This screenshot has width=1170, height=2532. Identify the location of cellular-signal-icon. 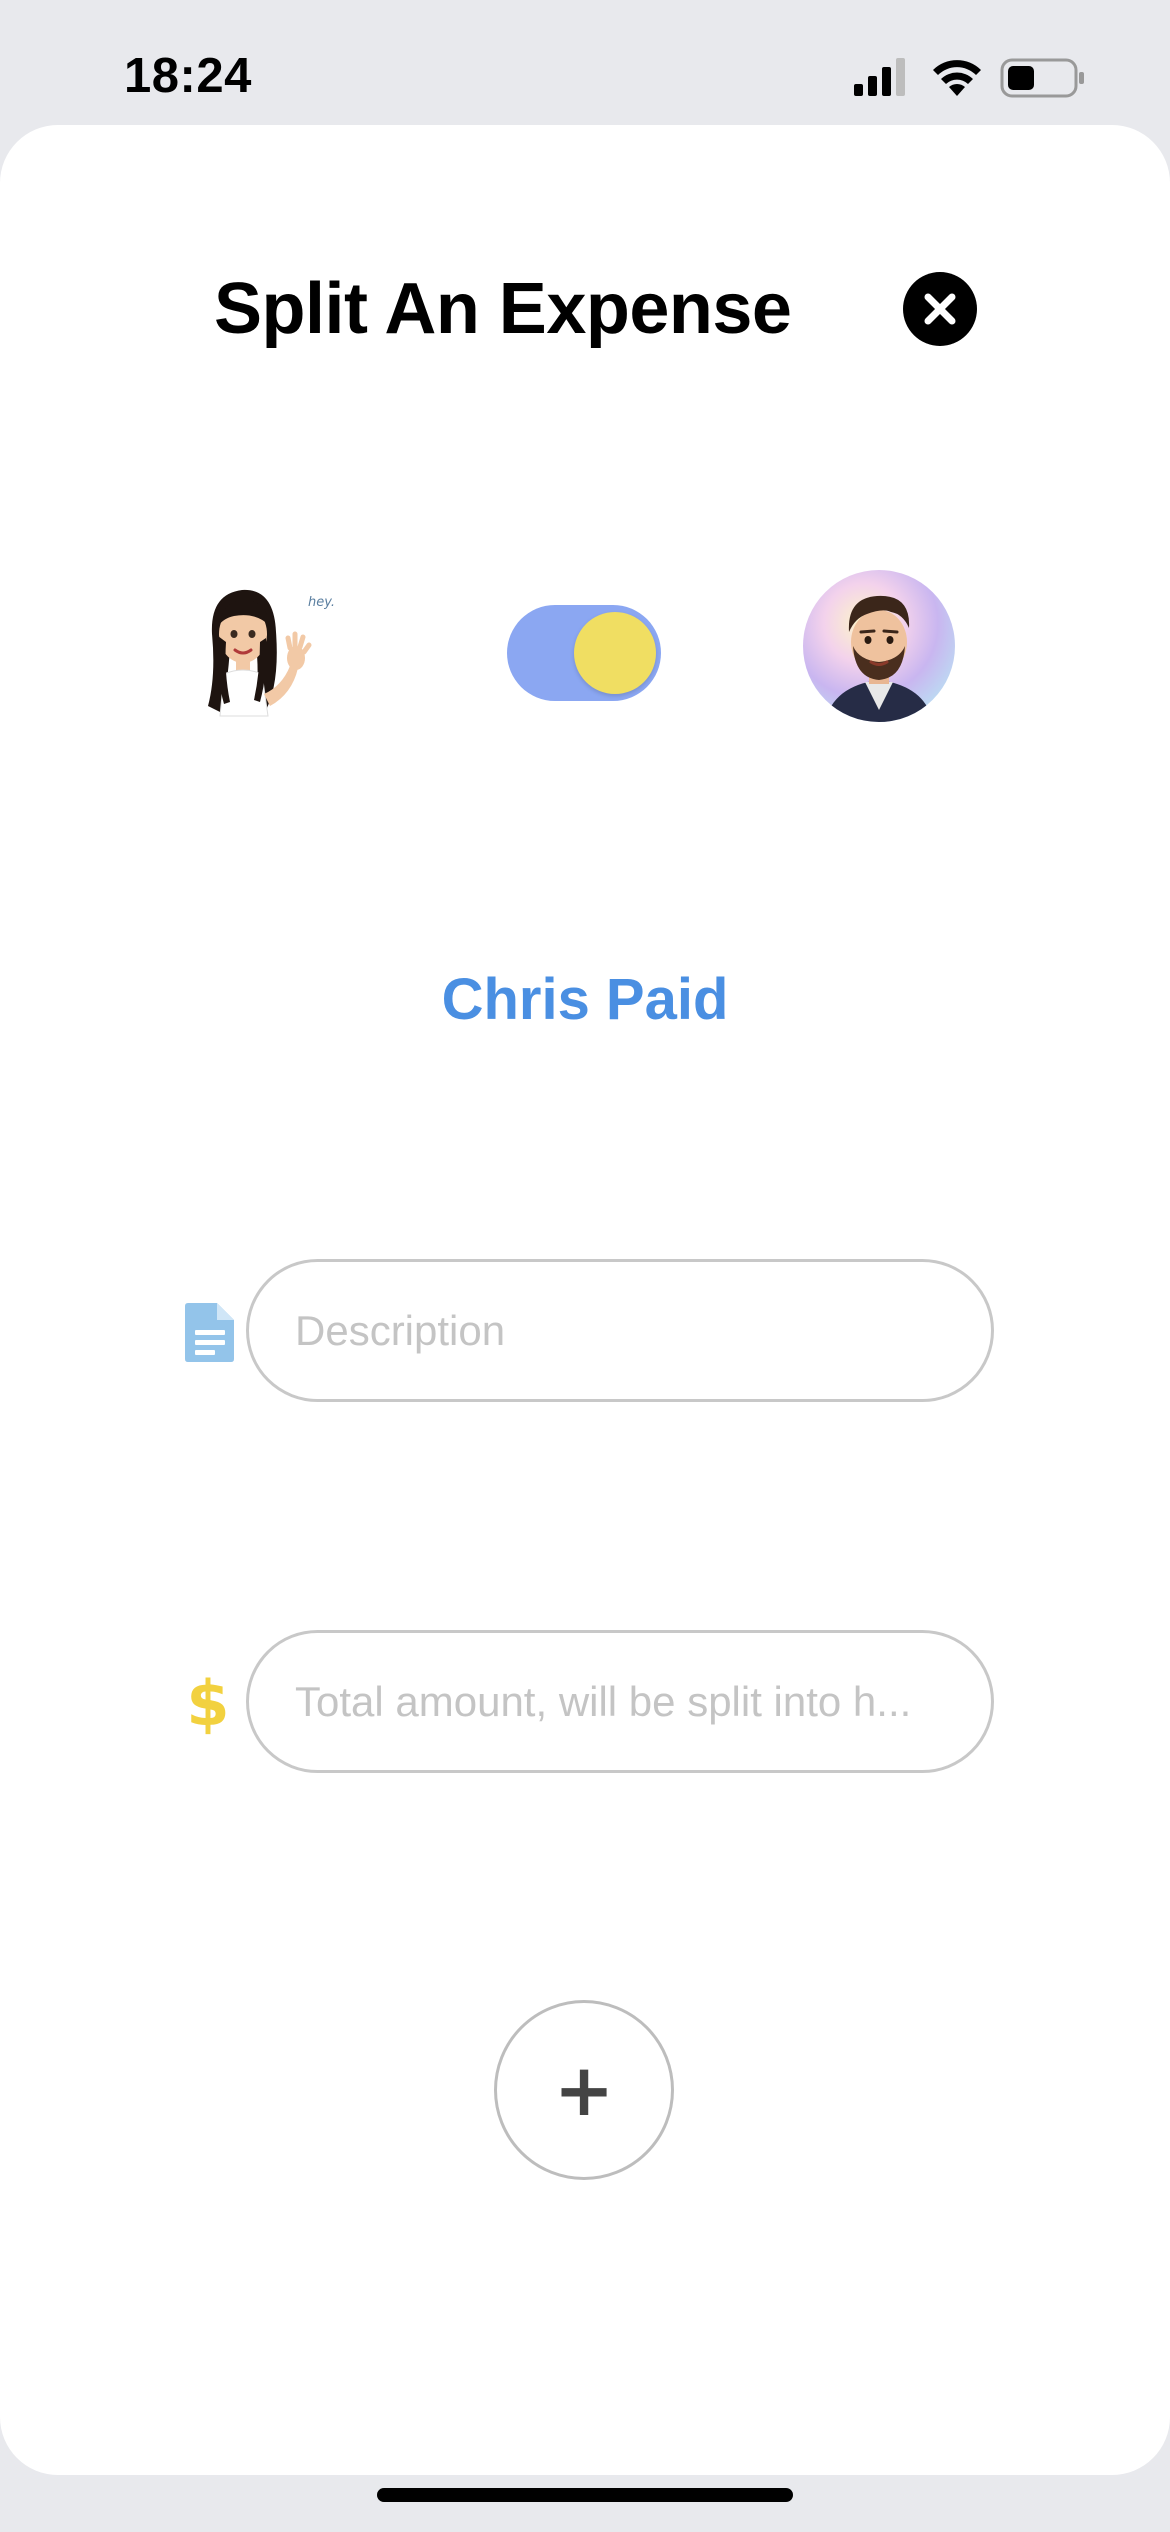
(879, 77).